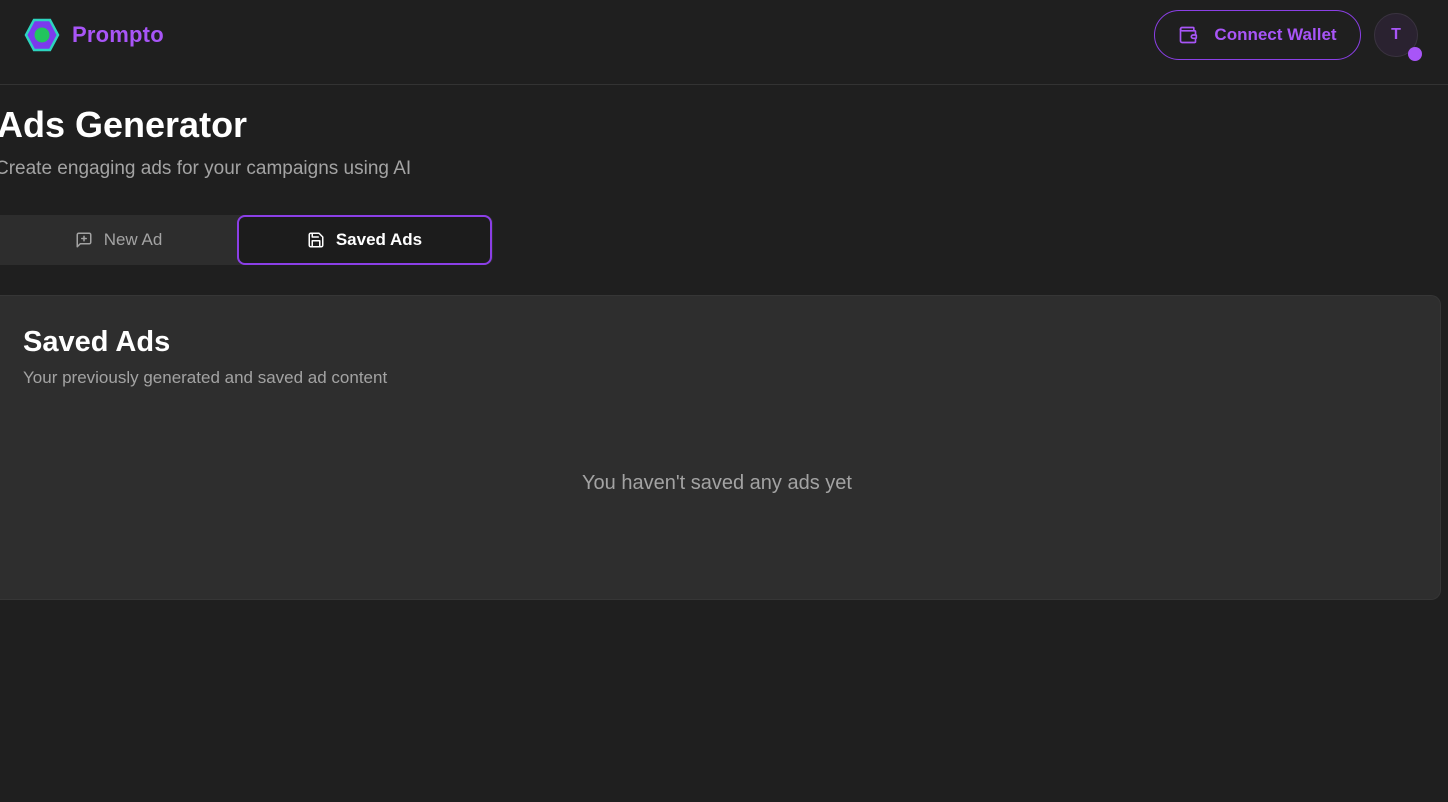 The width and height of the screenshot is (1448, 802). I want to click on prompto-logo-icon, so click(42, 35).